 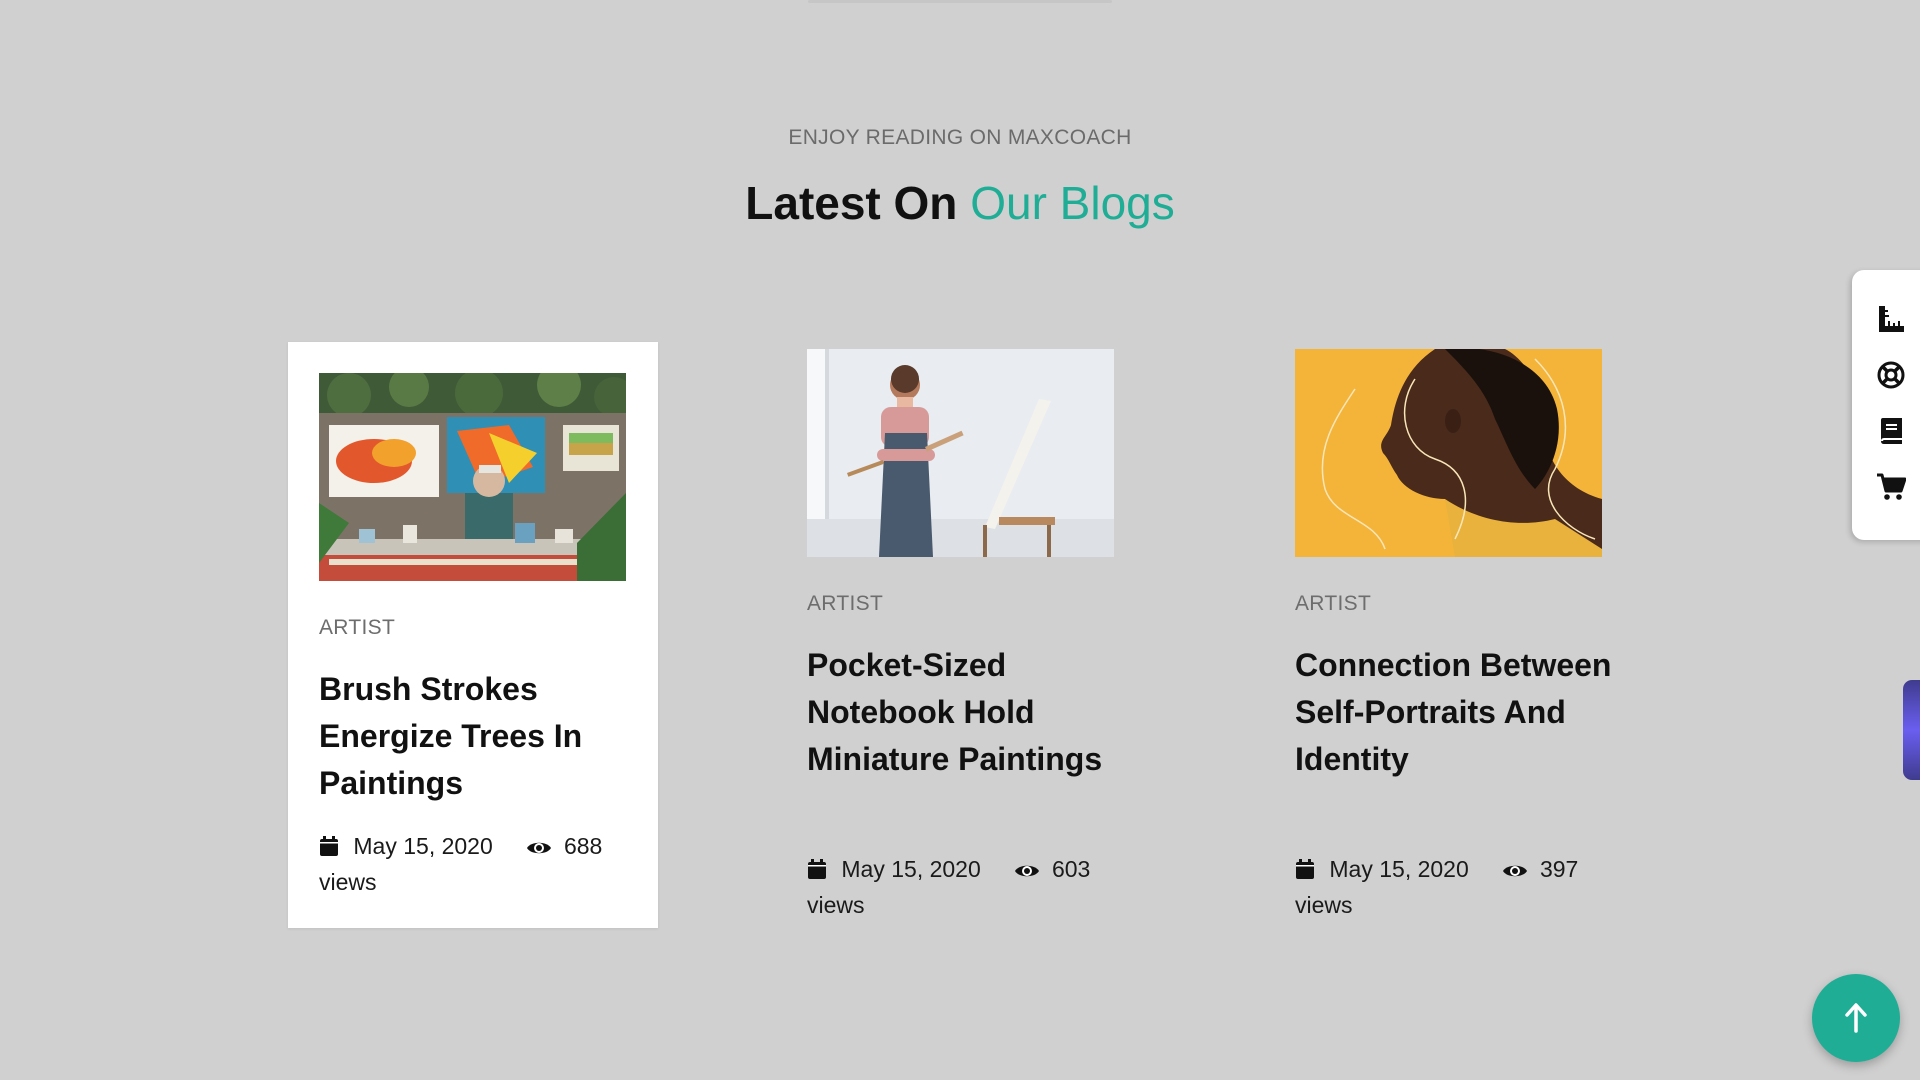 What do you see at coordinates (1072, 203) in the screenshot?
I see `section-title-accent: Our Blogs` at bounding box center [1072, 203].